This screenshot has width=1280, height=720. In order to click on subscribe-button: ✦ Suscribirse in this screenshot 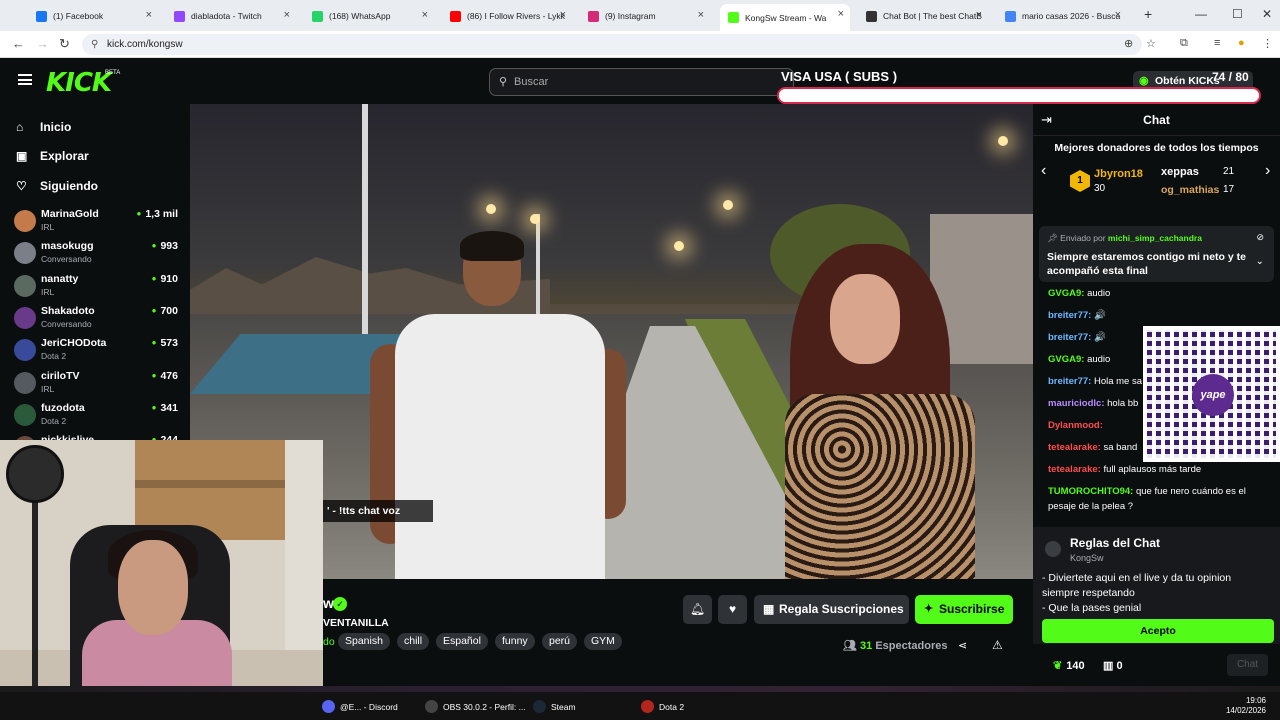, I will do `click(964, 609)`.